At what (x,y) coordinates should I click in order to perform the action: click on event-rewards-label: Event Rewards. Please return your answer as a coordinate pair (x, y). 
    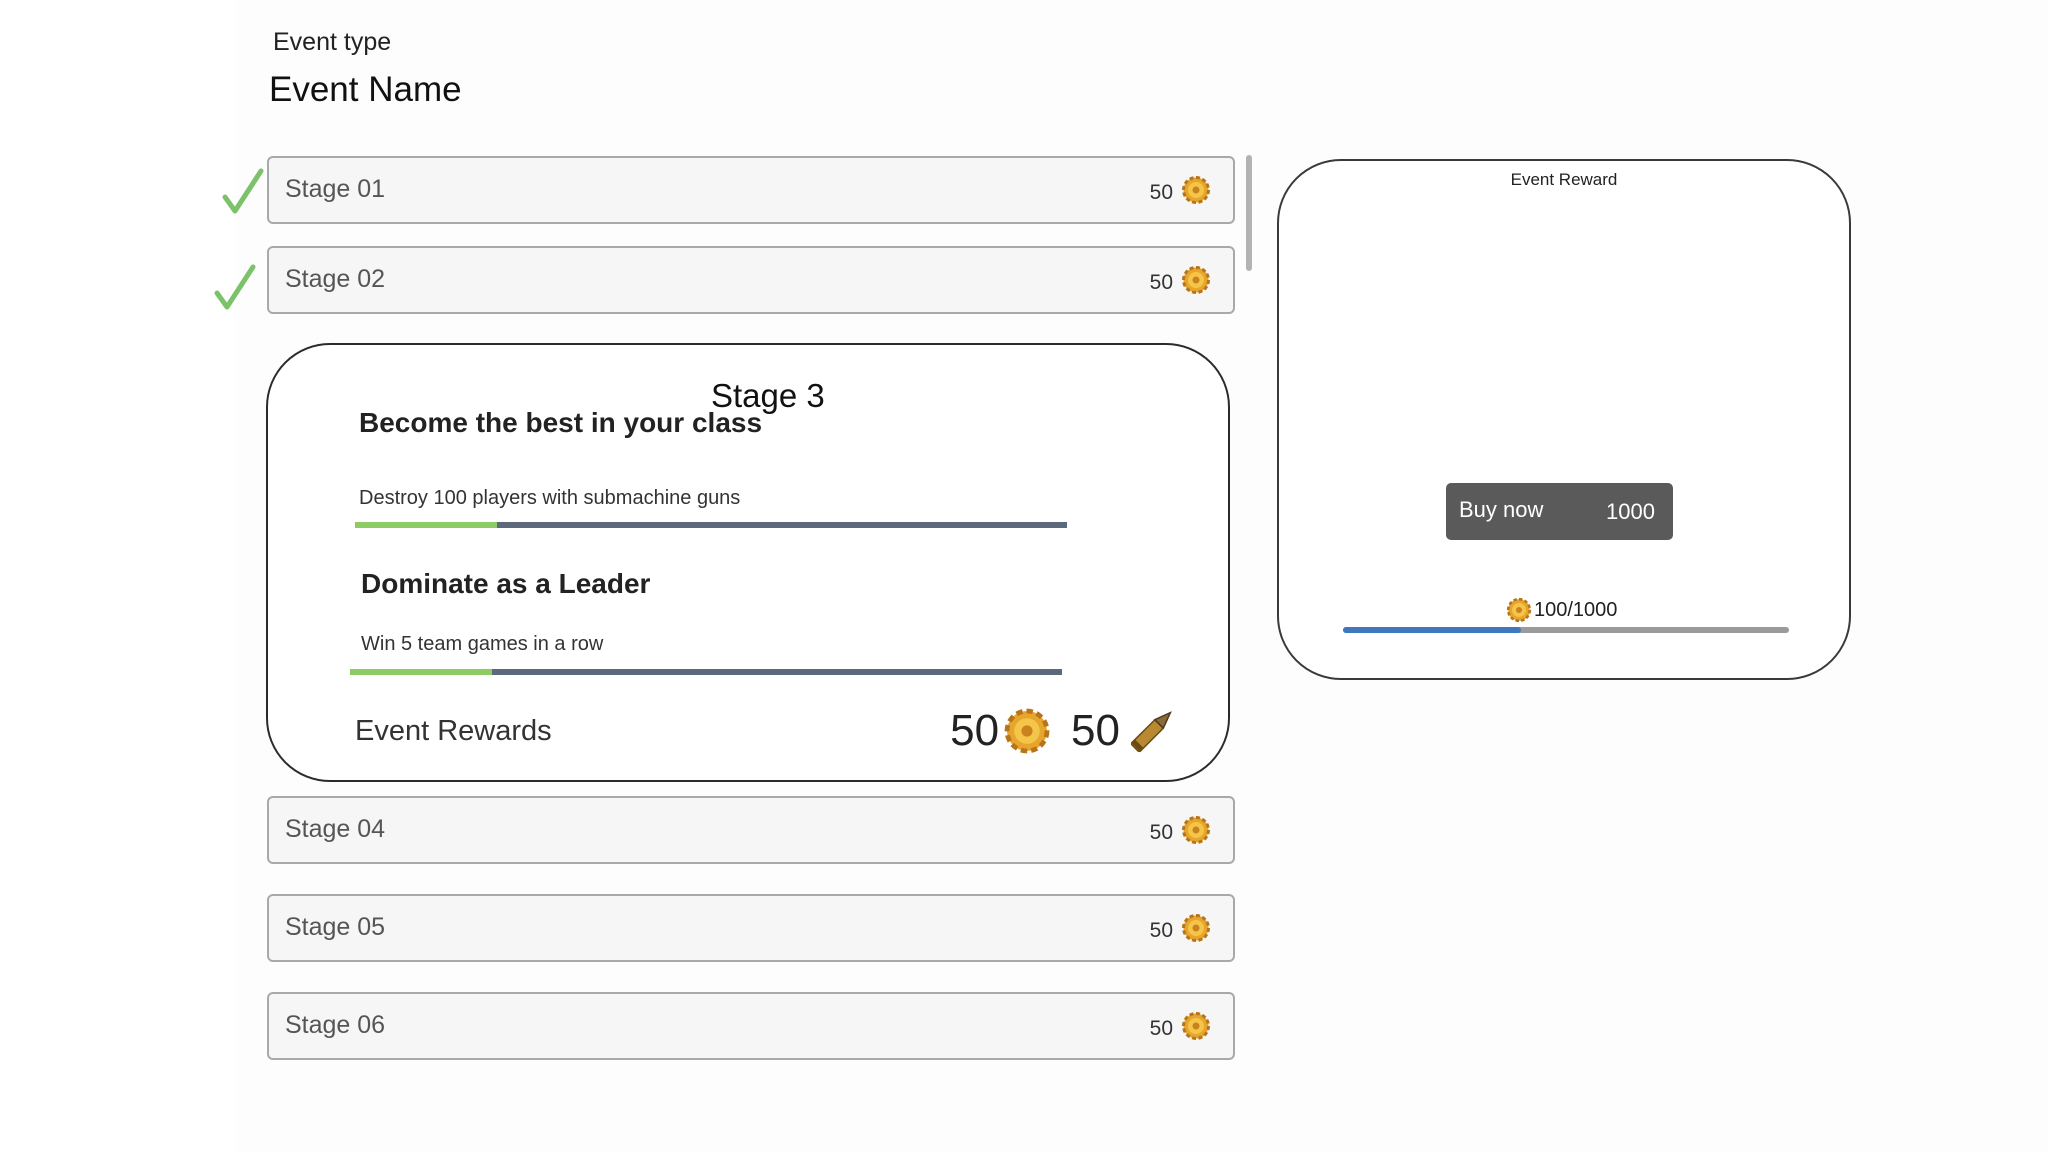
    Looking at the image, I should click on (453, 731).